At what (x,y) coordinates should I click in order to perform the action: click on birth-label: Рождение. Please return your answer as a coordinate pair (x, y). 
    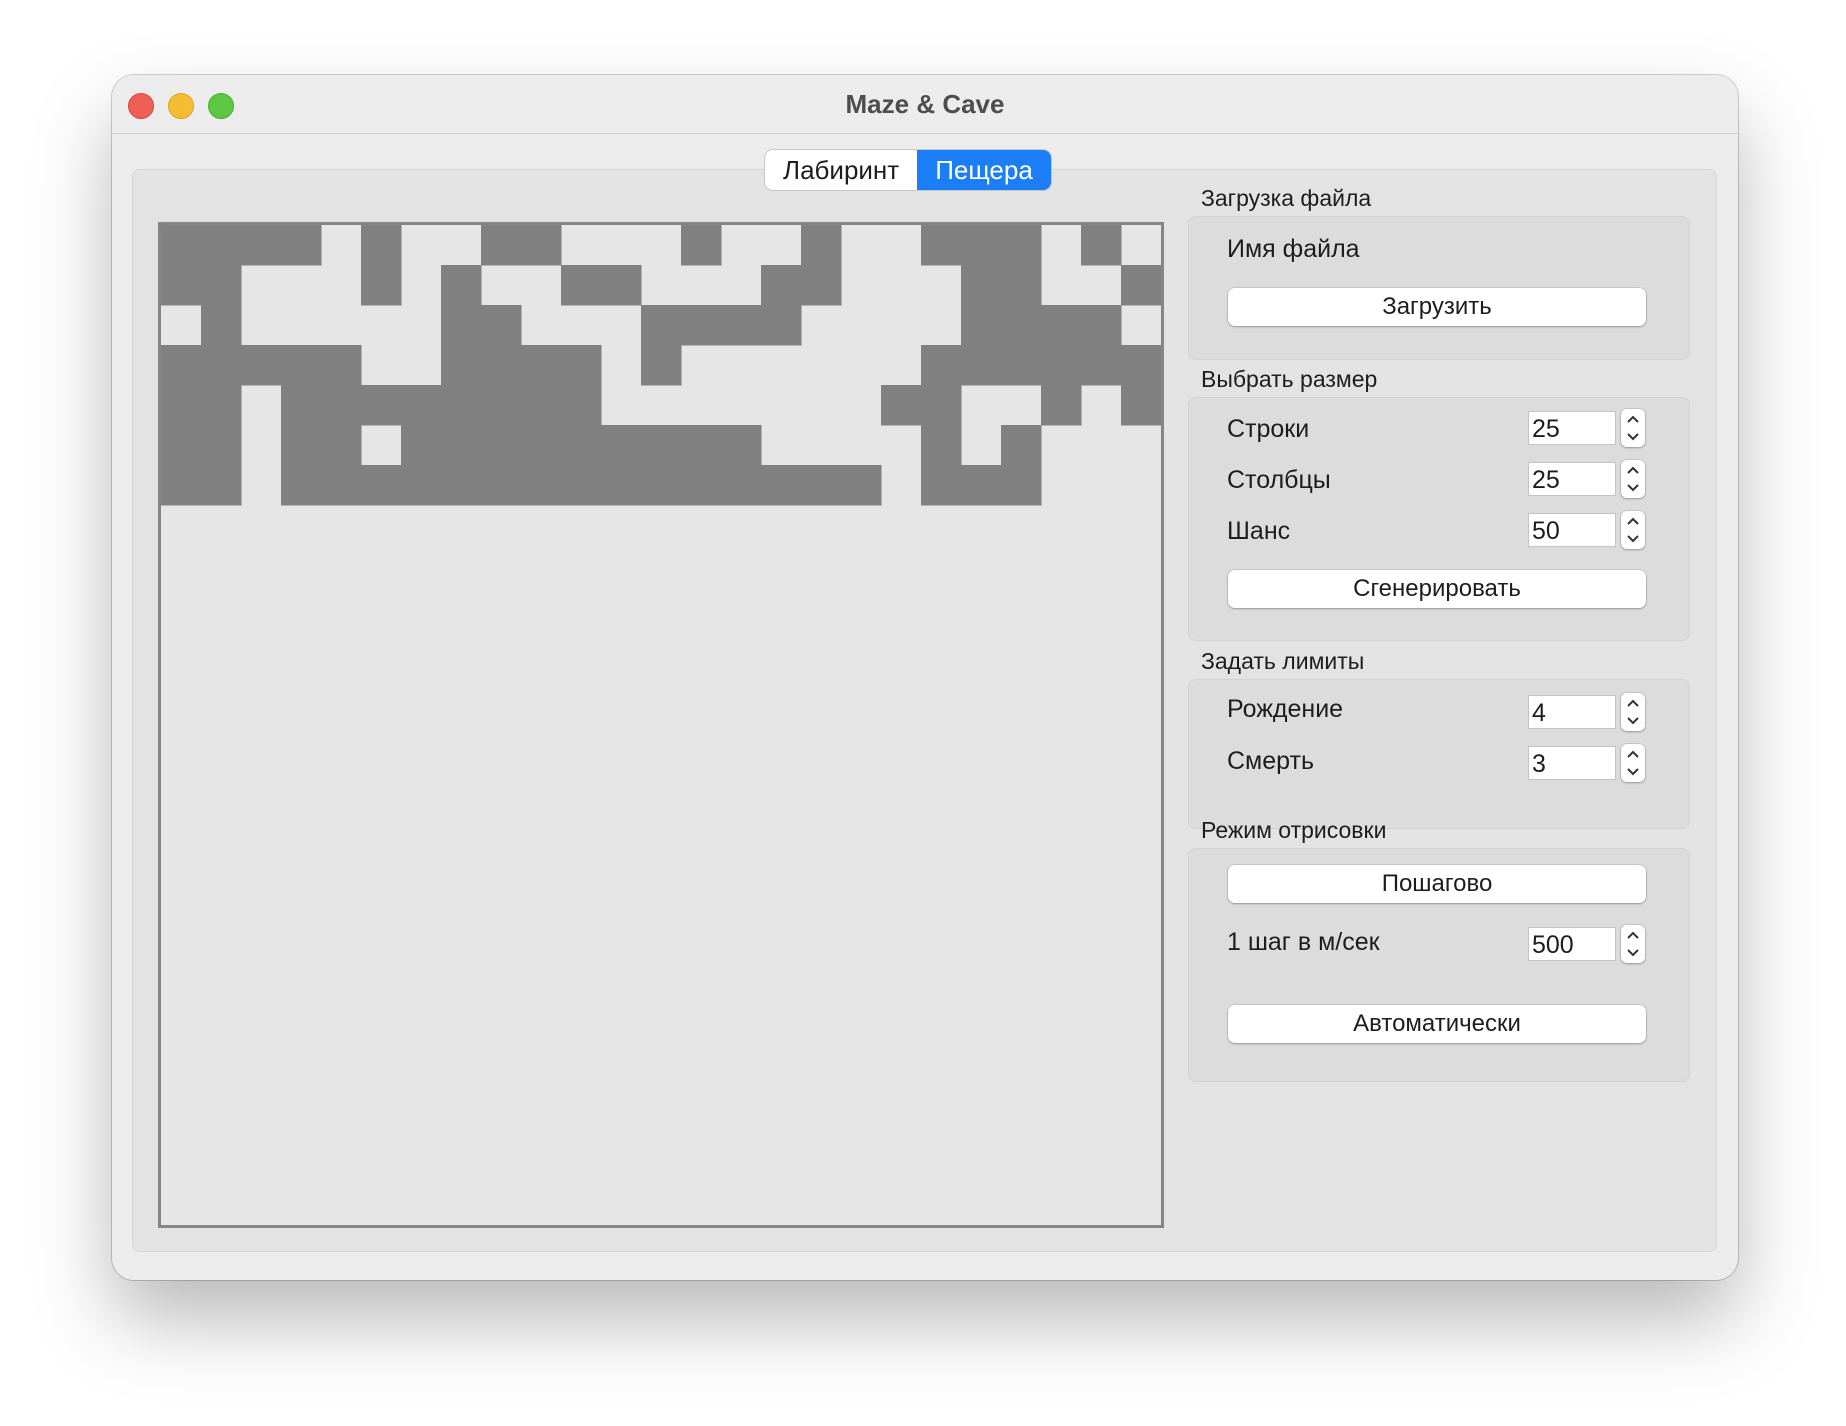
    Looking at the image, I should click on (1285, 709).